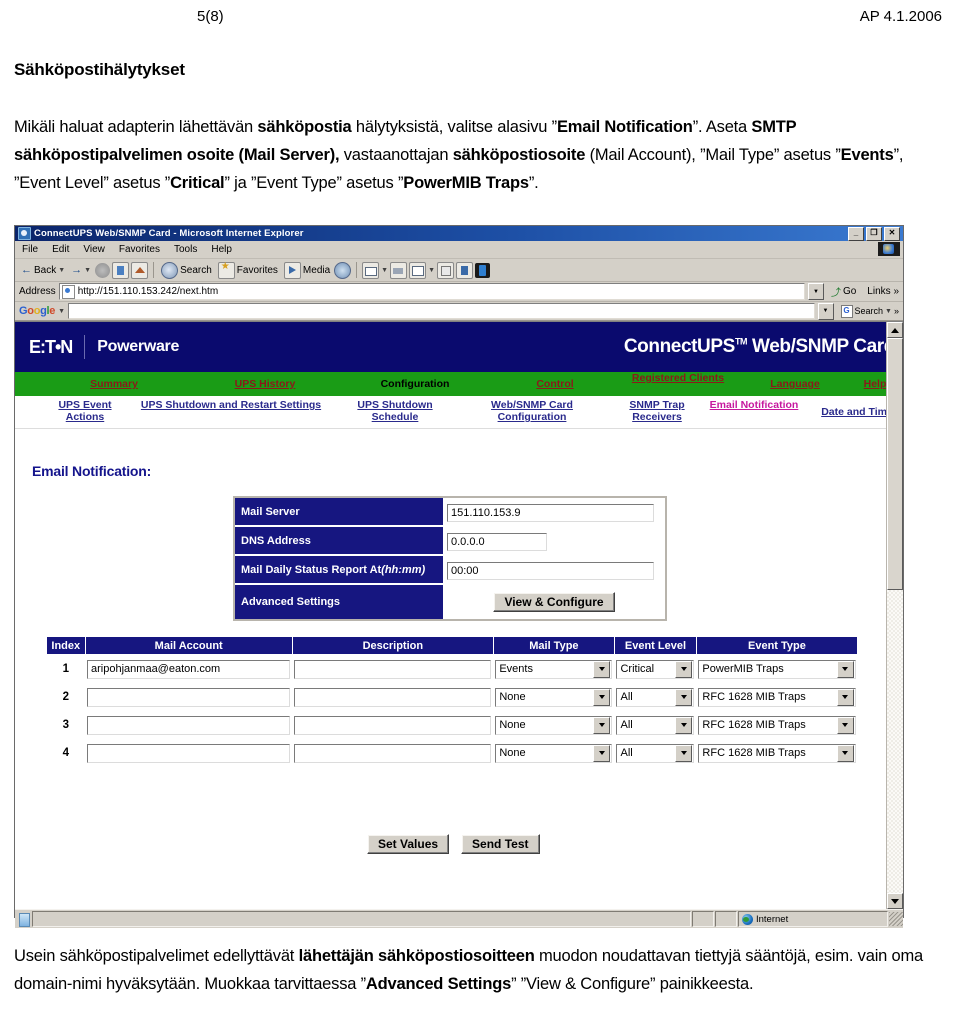  I want to click on discuss-icon, so click(446, 270).